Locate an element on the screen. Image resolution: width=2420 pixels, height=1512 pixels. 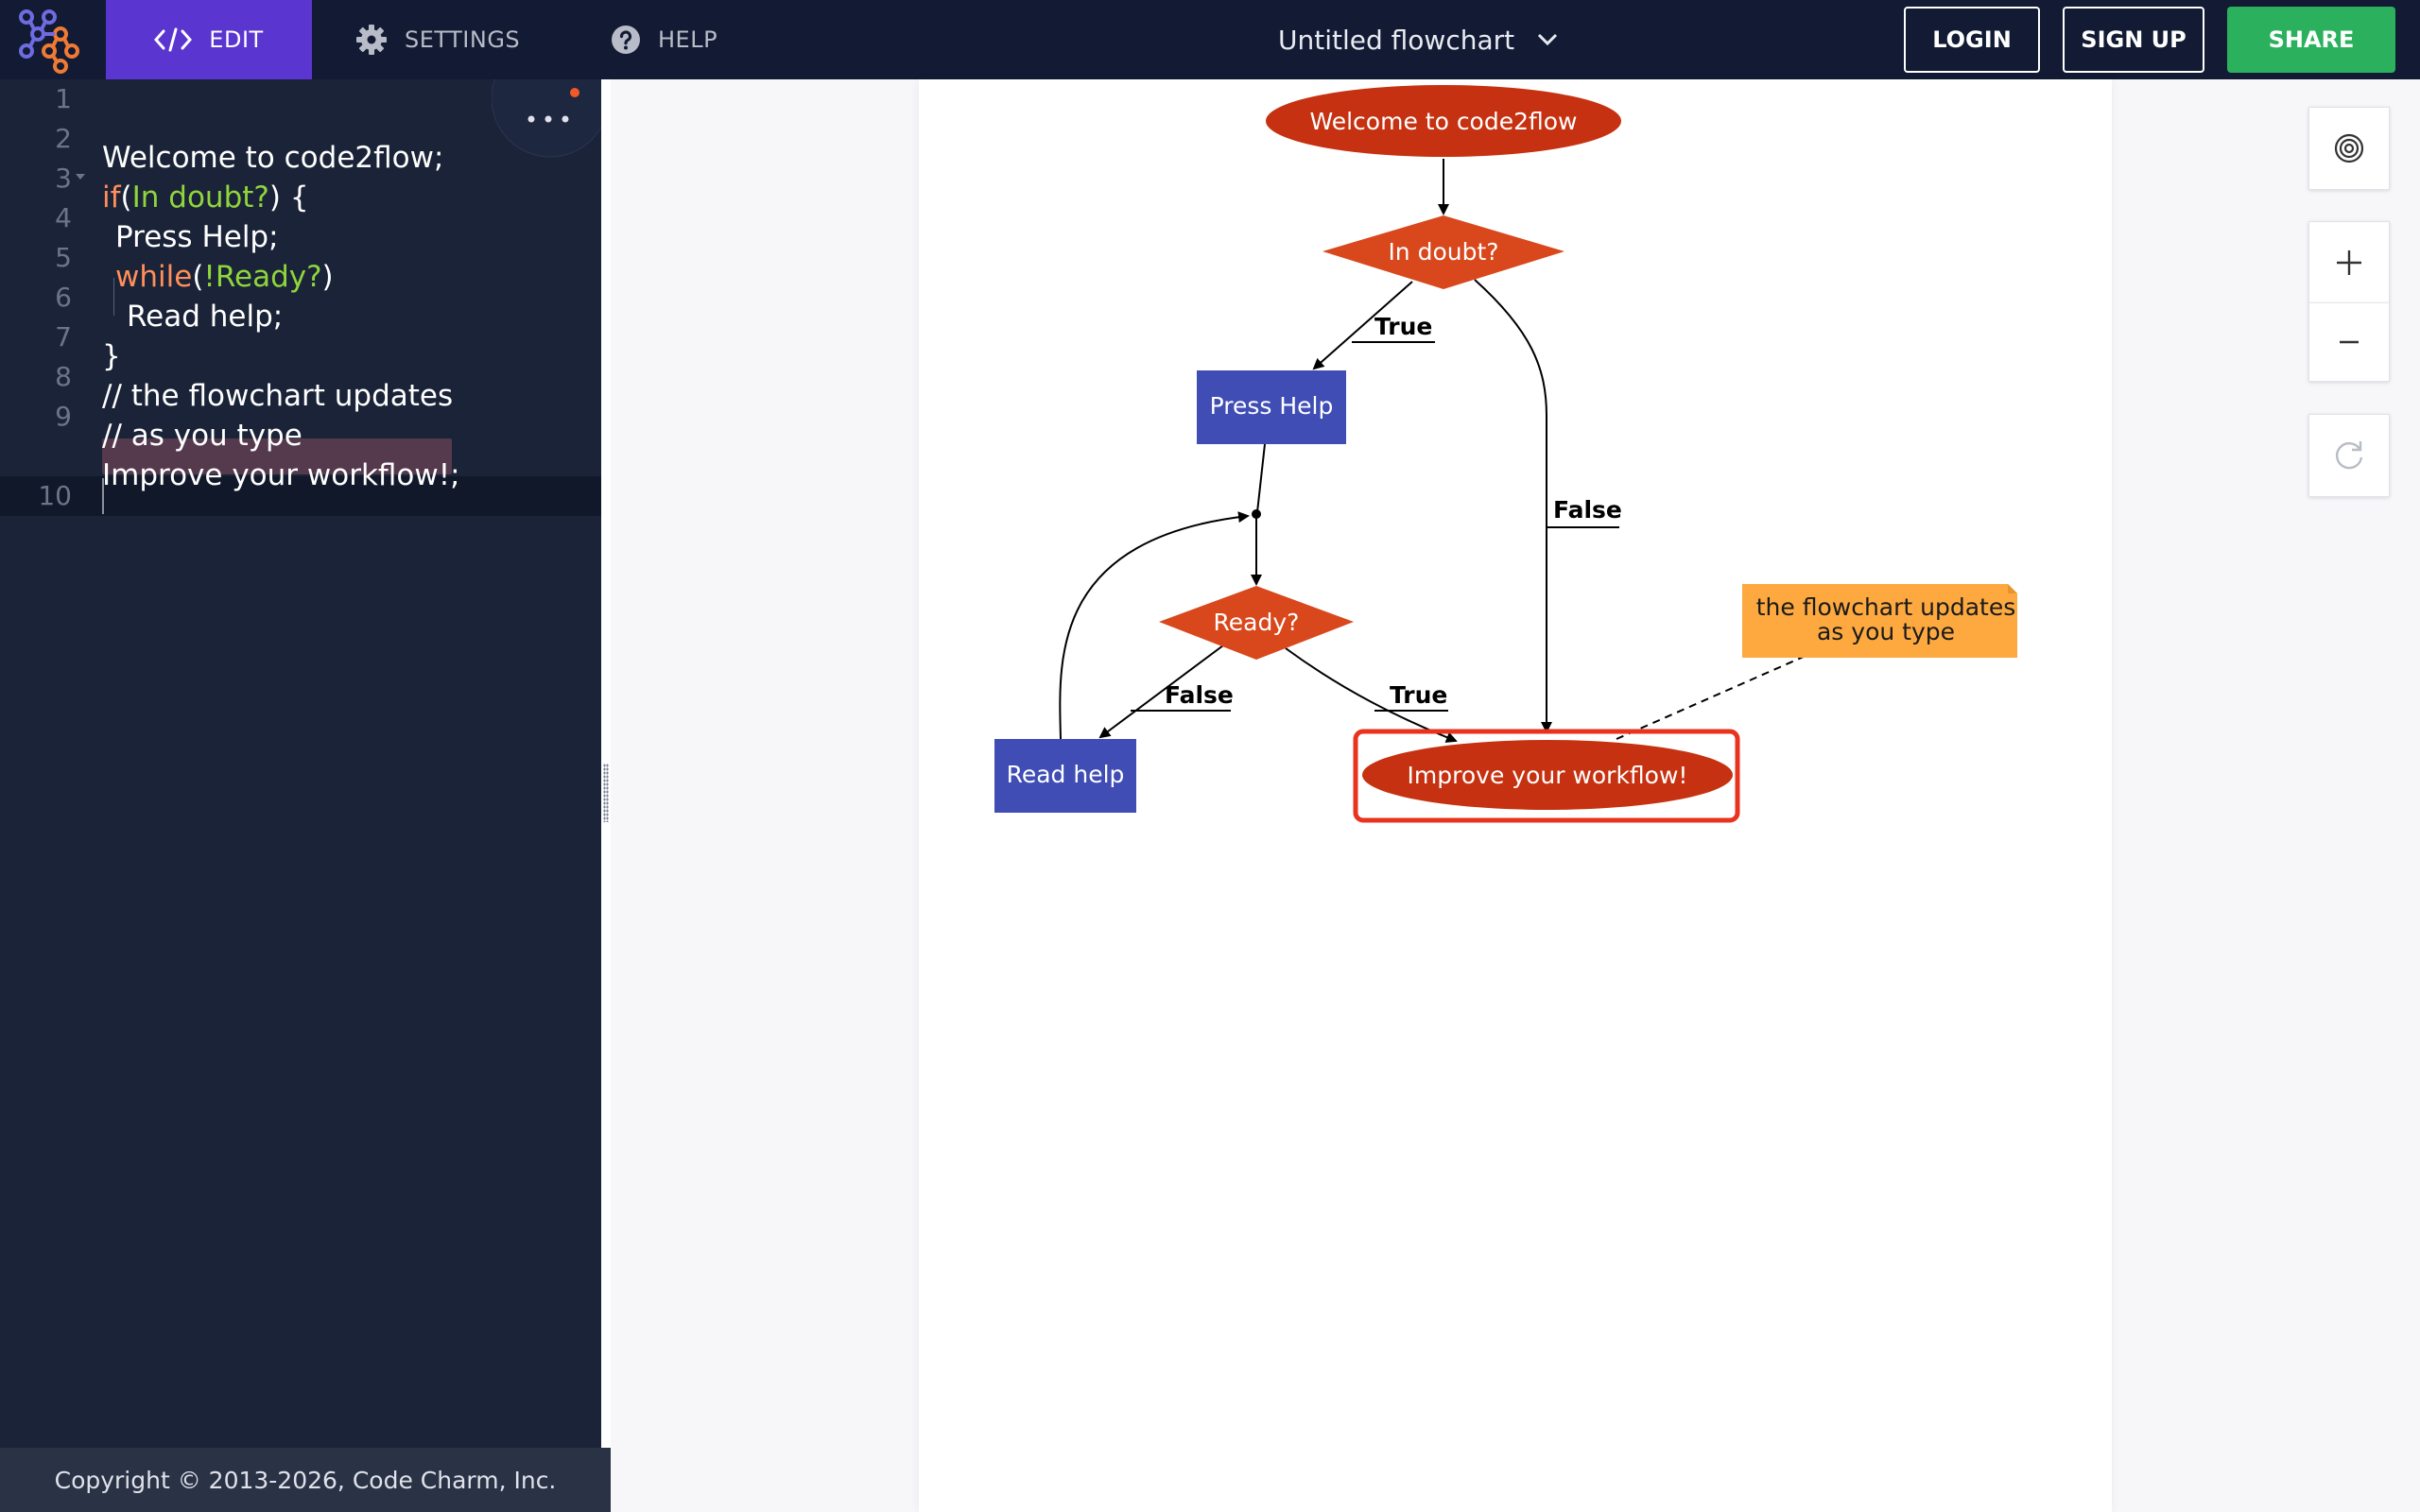
focus-button is located at coordinates (2349, 148).